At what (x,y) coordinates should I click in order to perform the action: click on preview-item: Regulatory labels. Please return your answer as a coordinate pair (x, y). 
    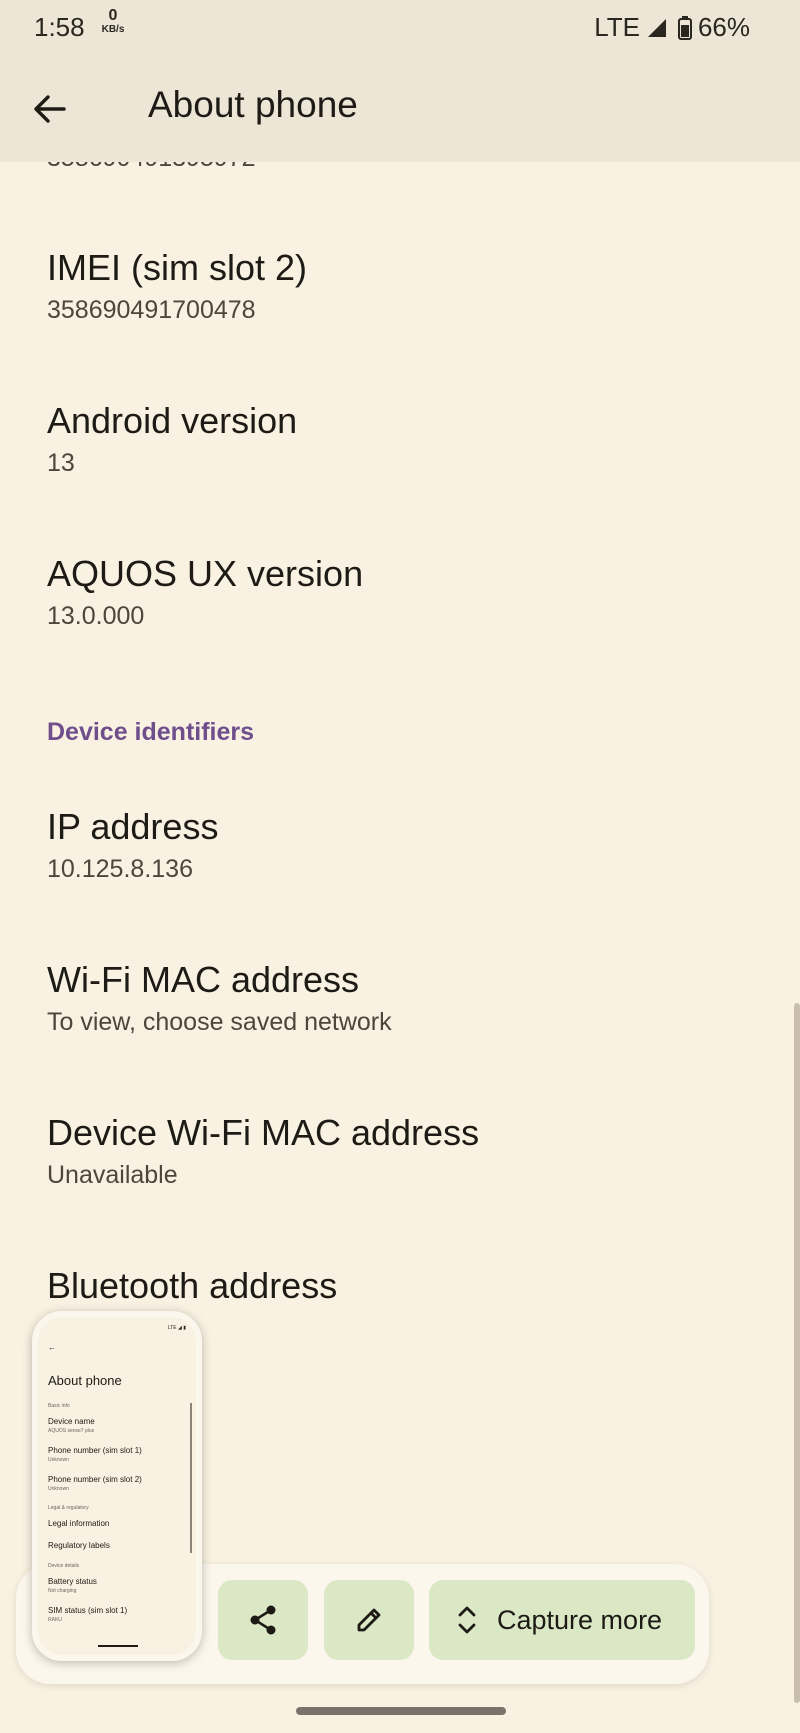
    Looking at the image, I should click on (79, 1545).